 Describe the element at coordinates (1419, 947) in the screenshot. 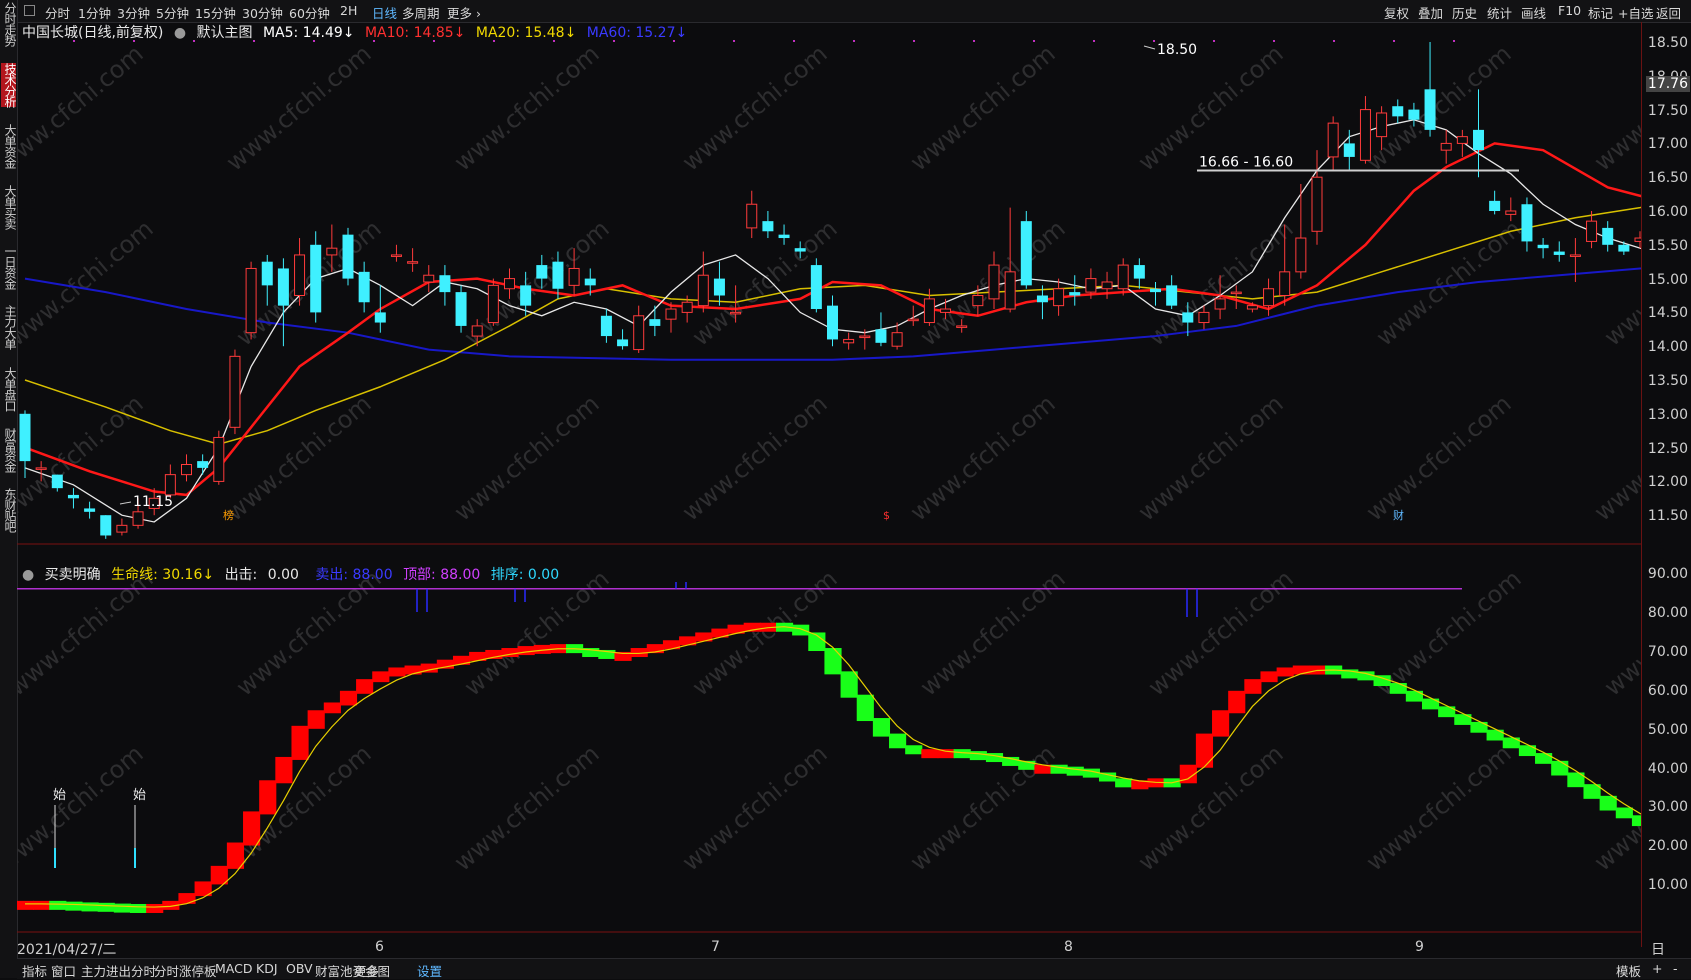

I see `month-tick: 9` at that location.